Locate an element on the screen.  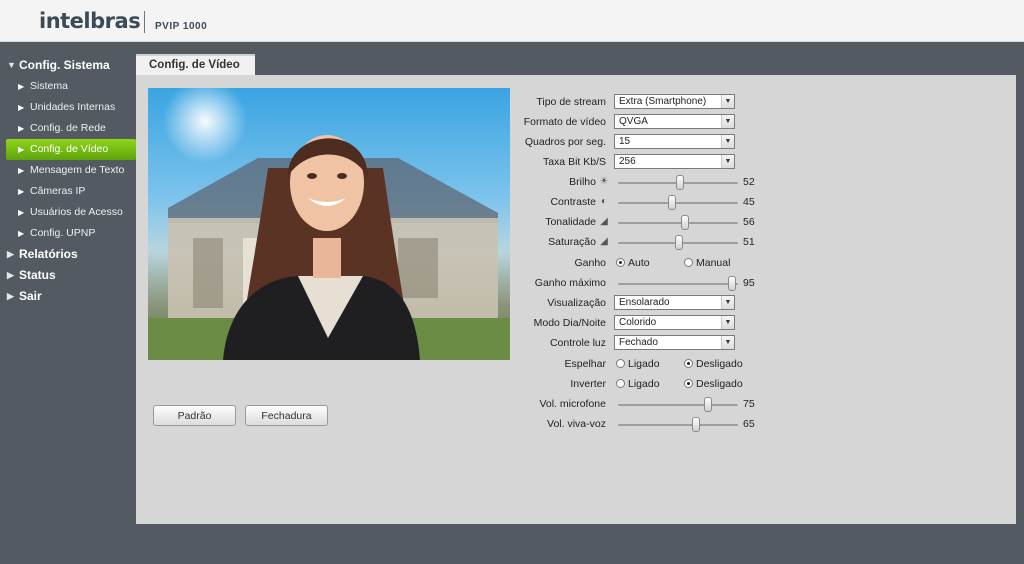
view-select: Ensolarado ▼ is located at coordinates (674, 302).